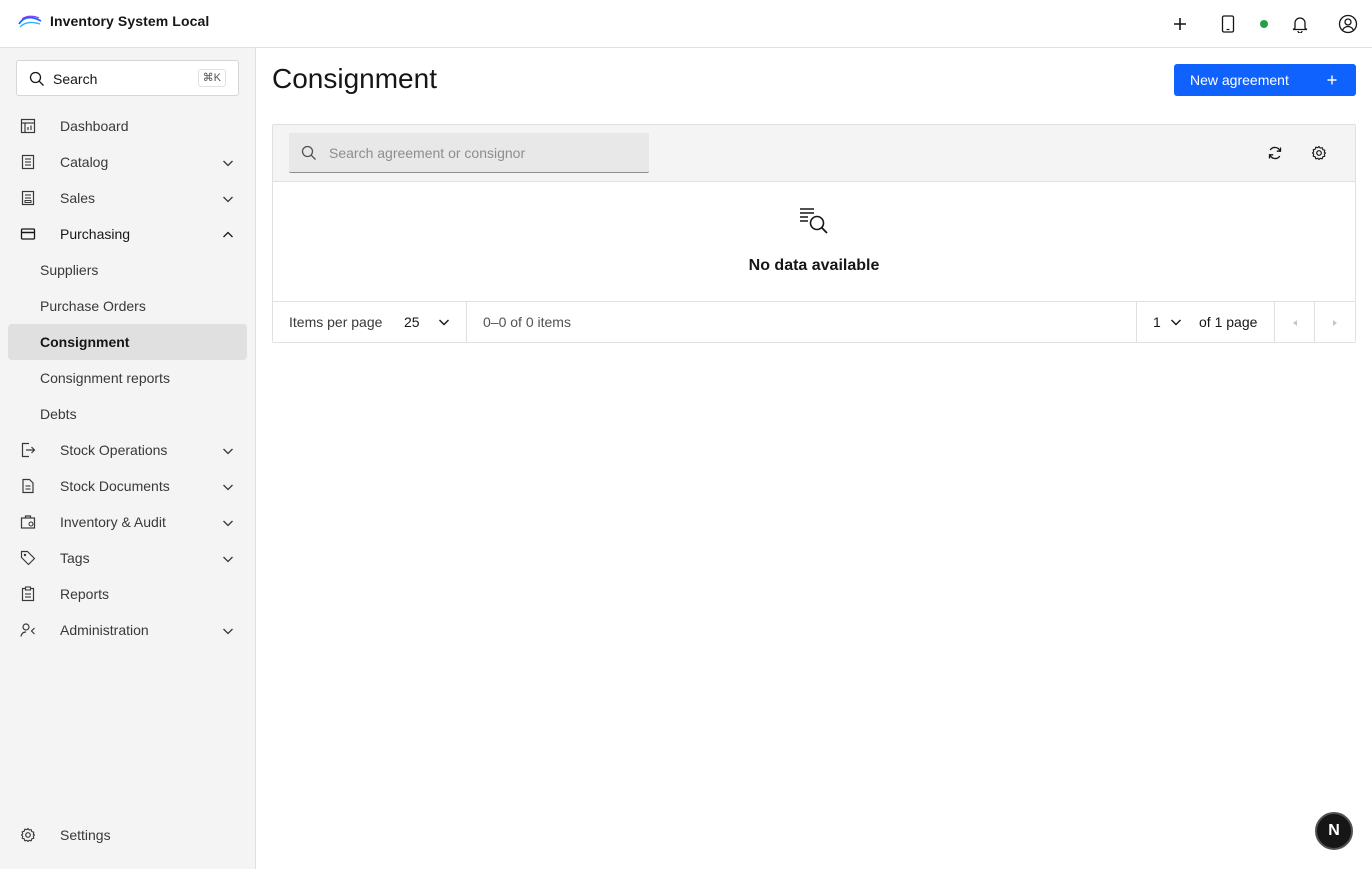  I want to click on tablet-icon, so click(1228, 24).